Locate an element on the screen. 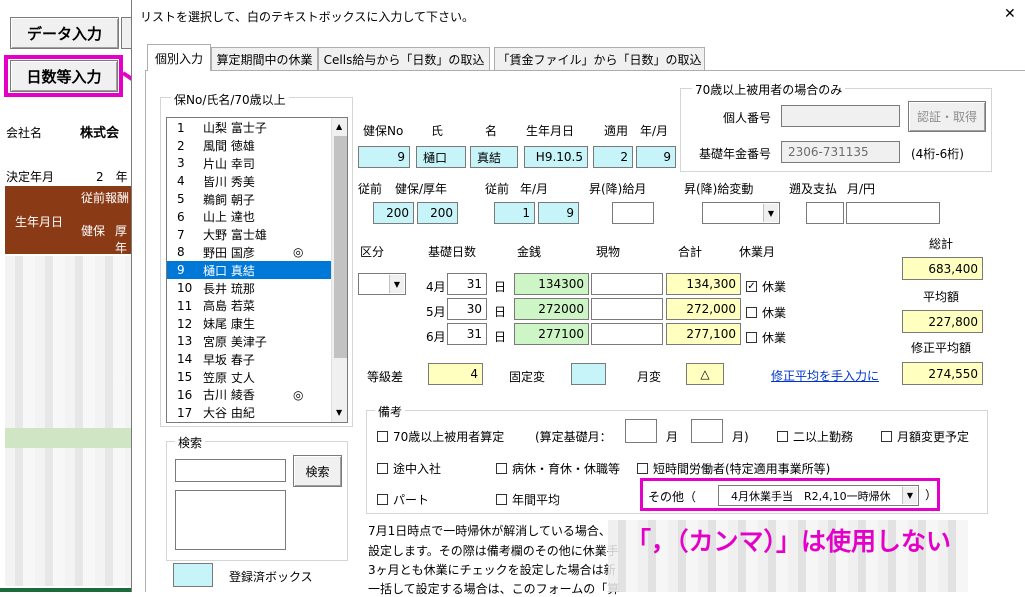  scroll-thumb is located at coordinates (340, 247).